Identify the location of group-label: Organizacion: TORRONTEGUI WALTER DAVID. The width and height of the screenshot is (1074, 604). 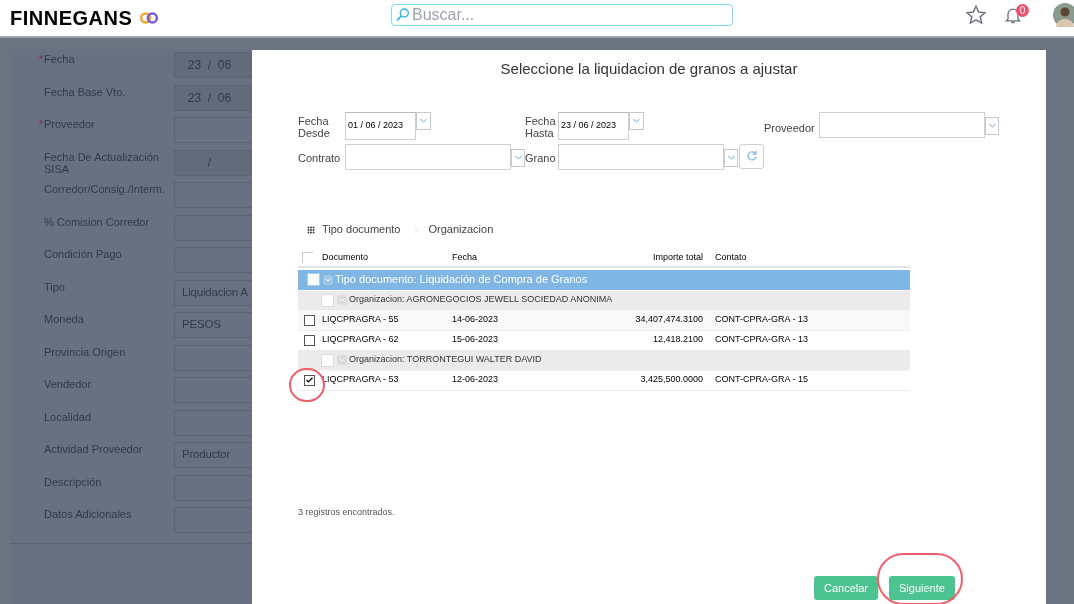
(445, 360).